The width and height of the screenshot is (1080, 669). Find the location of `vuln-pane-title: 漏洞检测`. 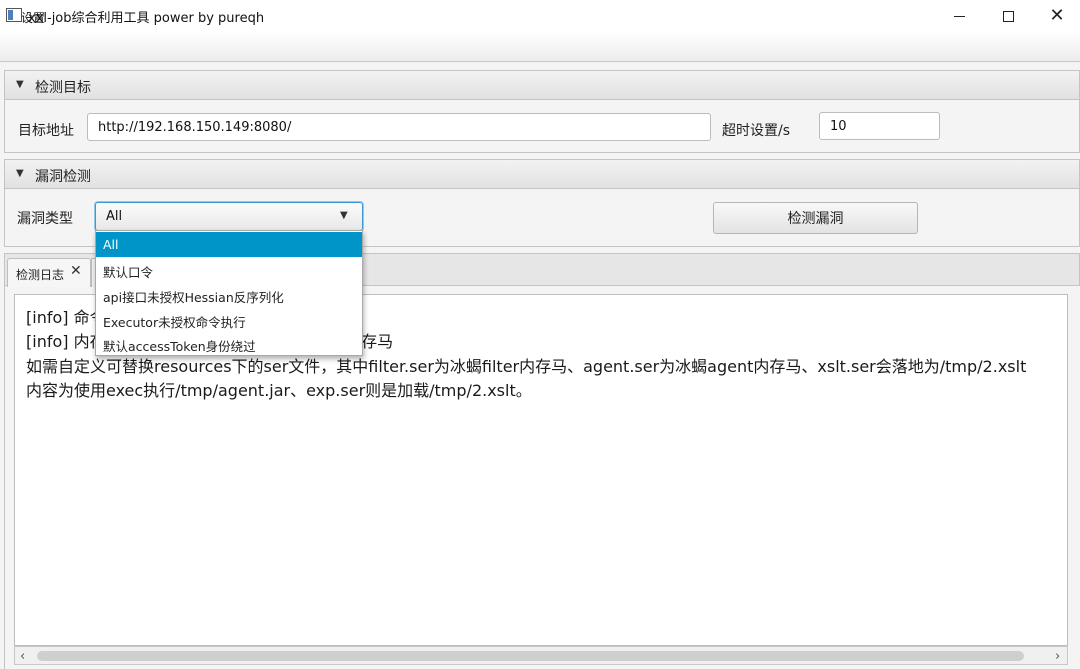

vuln-pane-title: 漏洞检测 is located at coordinates (63, 177).